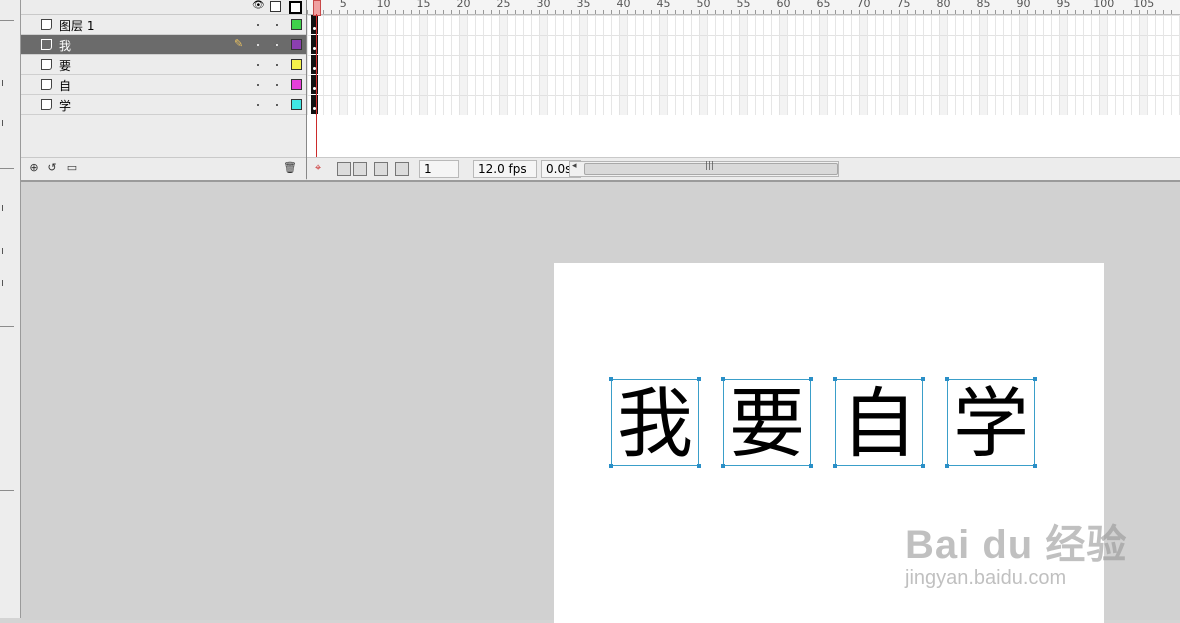 Image resolution: width=1180 pixels, height=623 pixels. I want to click on text-box-2: 要, so click(767, 422).